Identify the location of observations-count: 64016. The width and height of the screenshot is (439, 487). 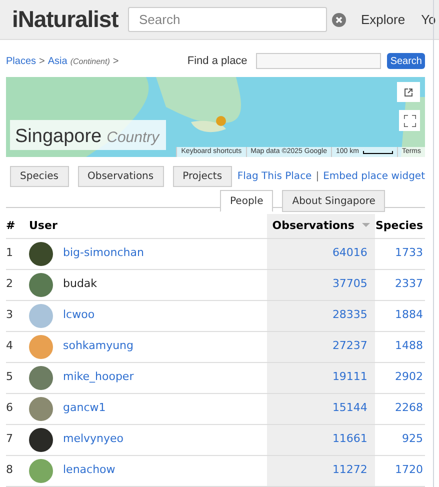
(321, 253).